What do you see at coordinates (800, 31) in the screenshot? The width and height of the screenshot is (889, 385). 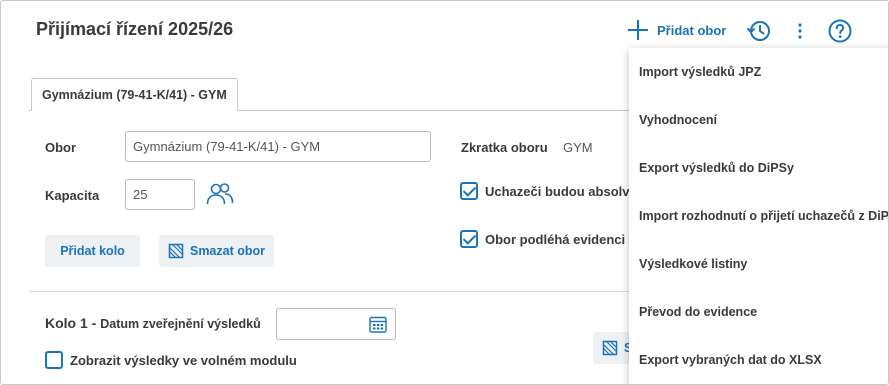 I see `kebab-icon` at bounding box center [800, 31].